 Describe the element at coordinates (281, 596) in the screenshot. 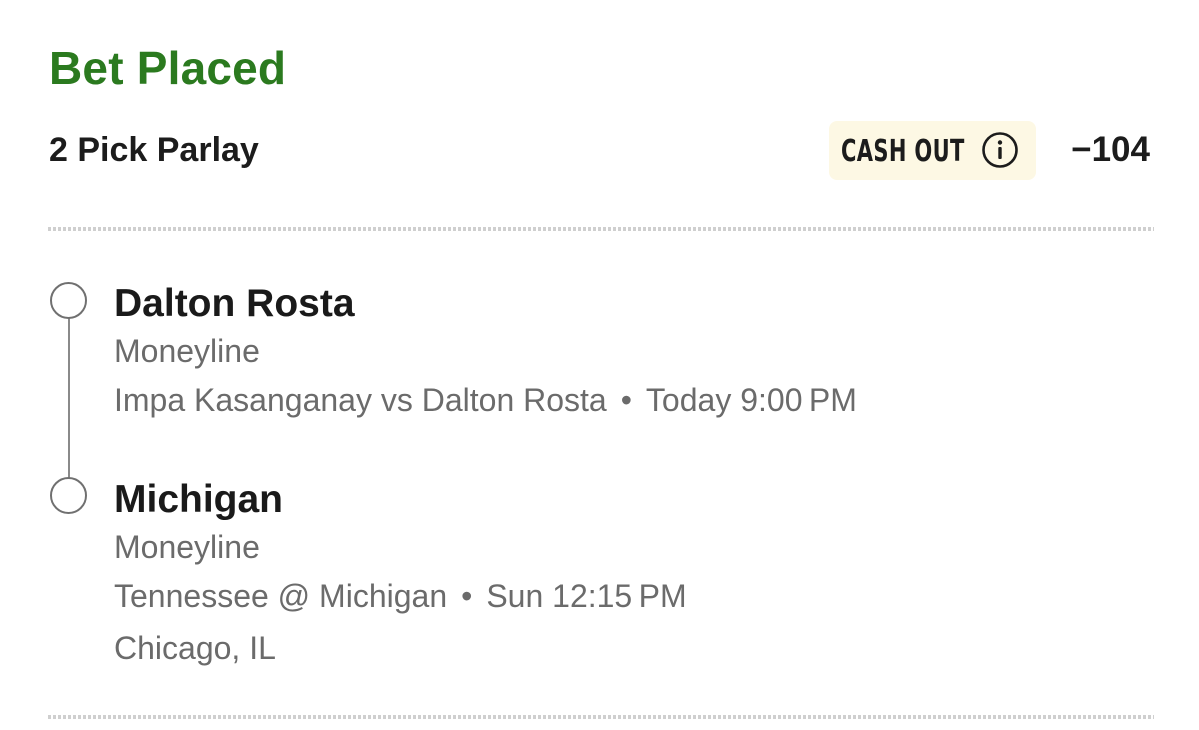

I see `event-matchup: Tennessee @ Michigan` at that location.